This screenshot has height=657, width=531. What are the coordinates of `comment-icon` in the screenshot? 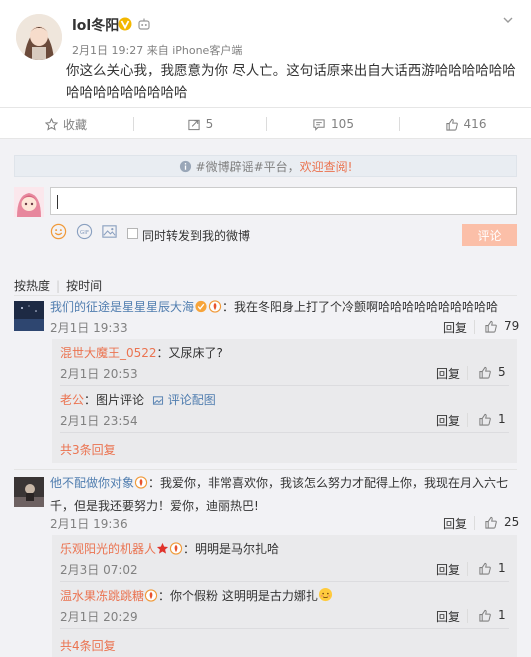 It's located at (319, 124).